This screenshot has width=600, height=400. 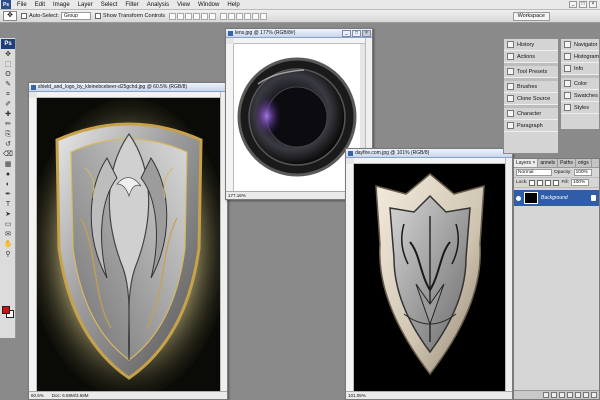 What do you see at coordinates (109, 5) in the screenshot?
I see `menu-select: Select` at bounding box center [109, 5].